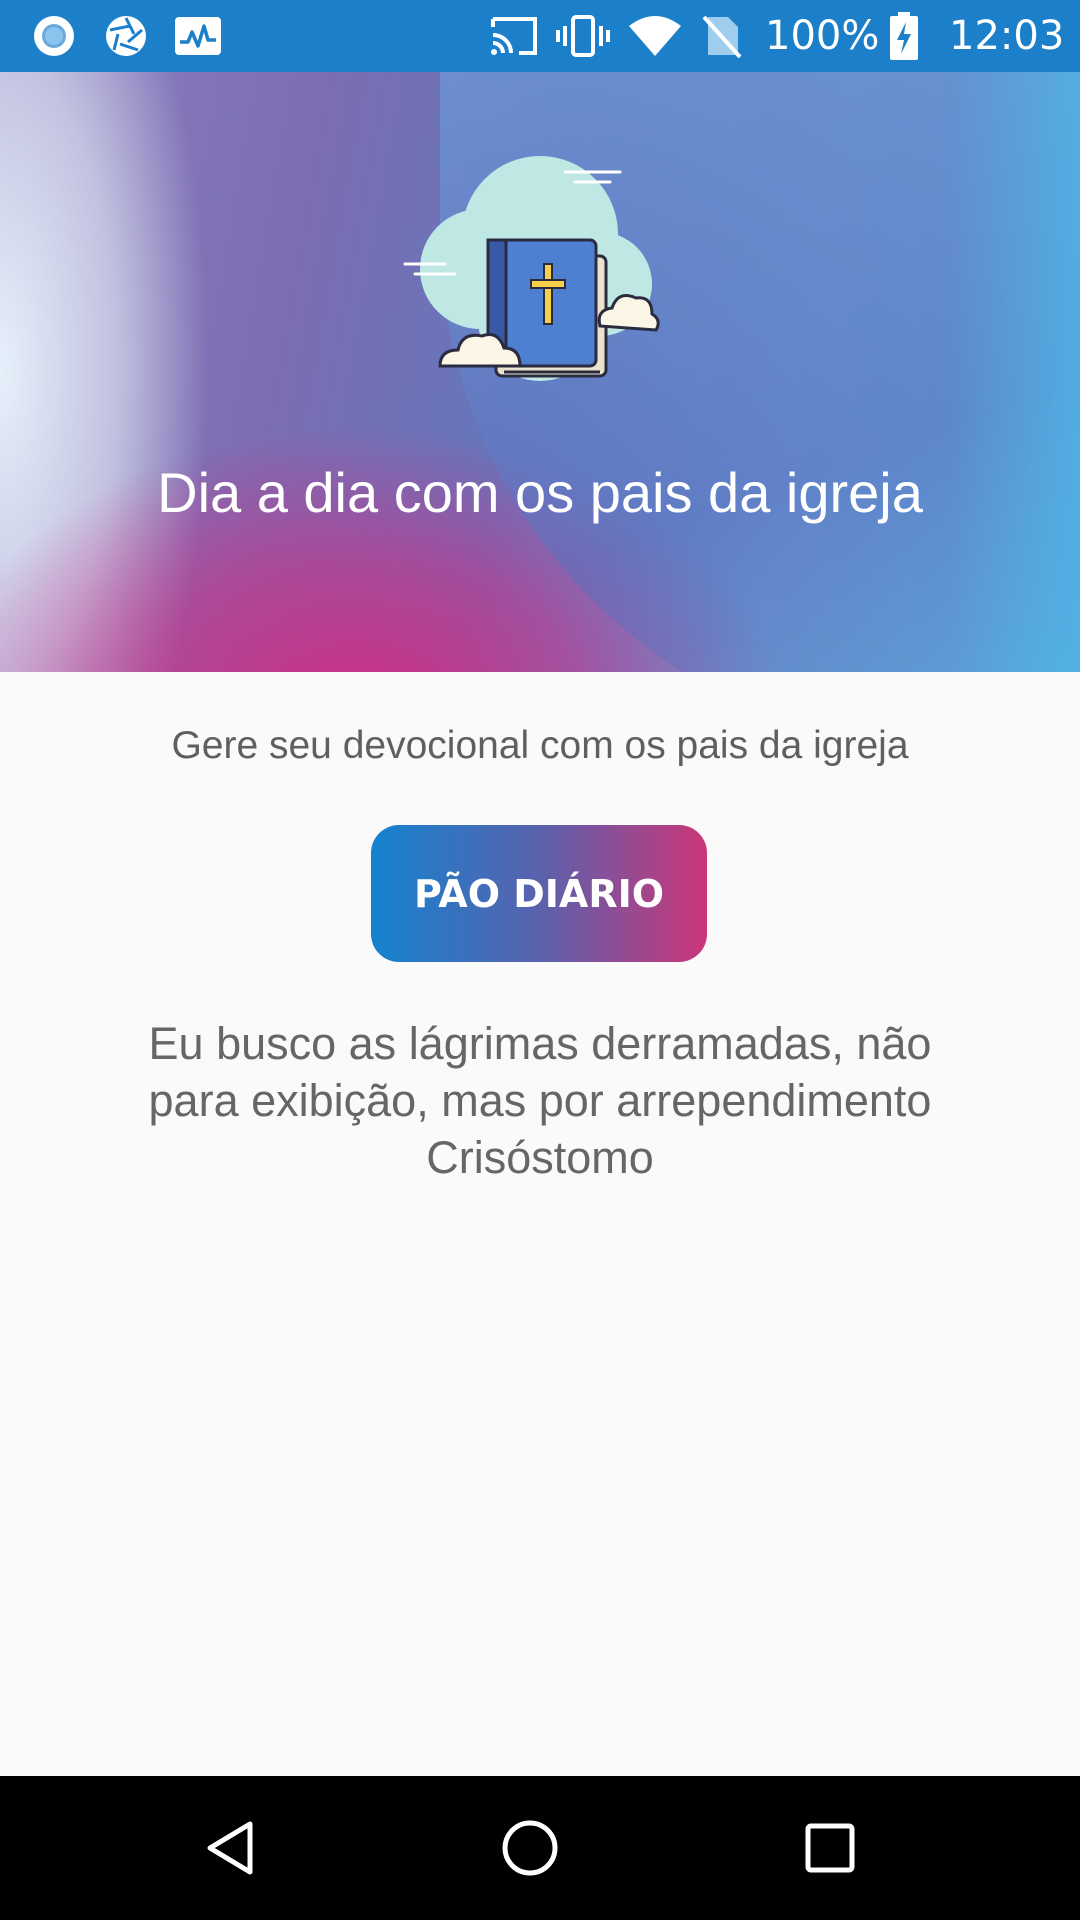  Describe the element at coordinates (514, 36) in the screenshot. I see `cast-icon` at that location.